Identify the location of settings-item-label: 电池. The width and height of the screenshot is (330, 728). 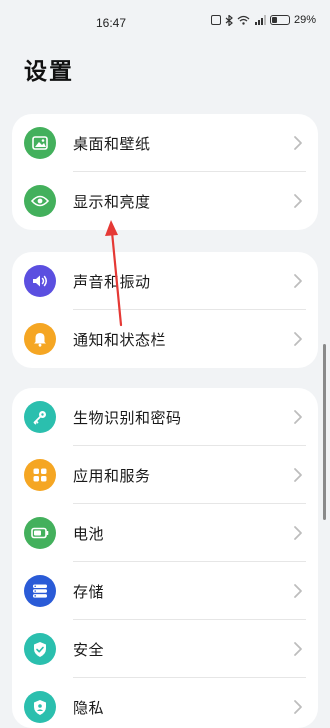
(89, 533).